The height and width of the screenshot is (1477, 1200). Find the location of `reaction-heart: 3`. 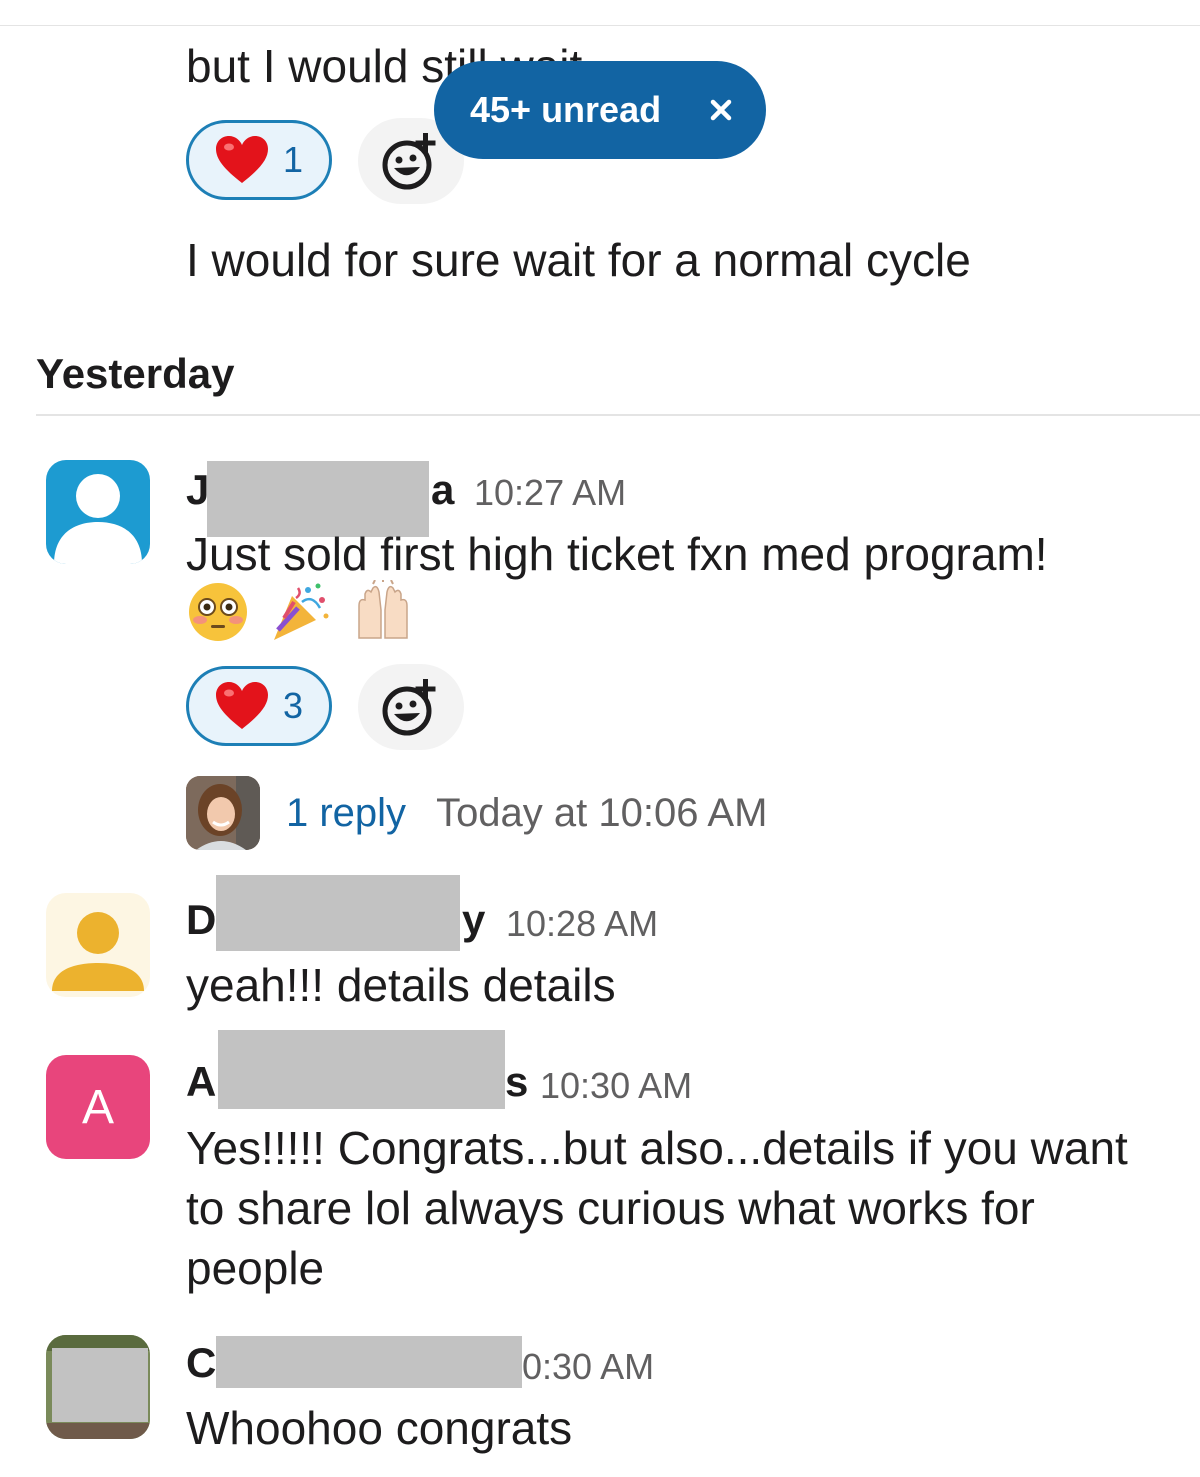

reaction-heart: 3 is located at coordinates (259, 706).